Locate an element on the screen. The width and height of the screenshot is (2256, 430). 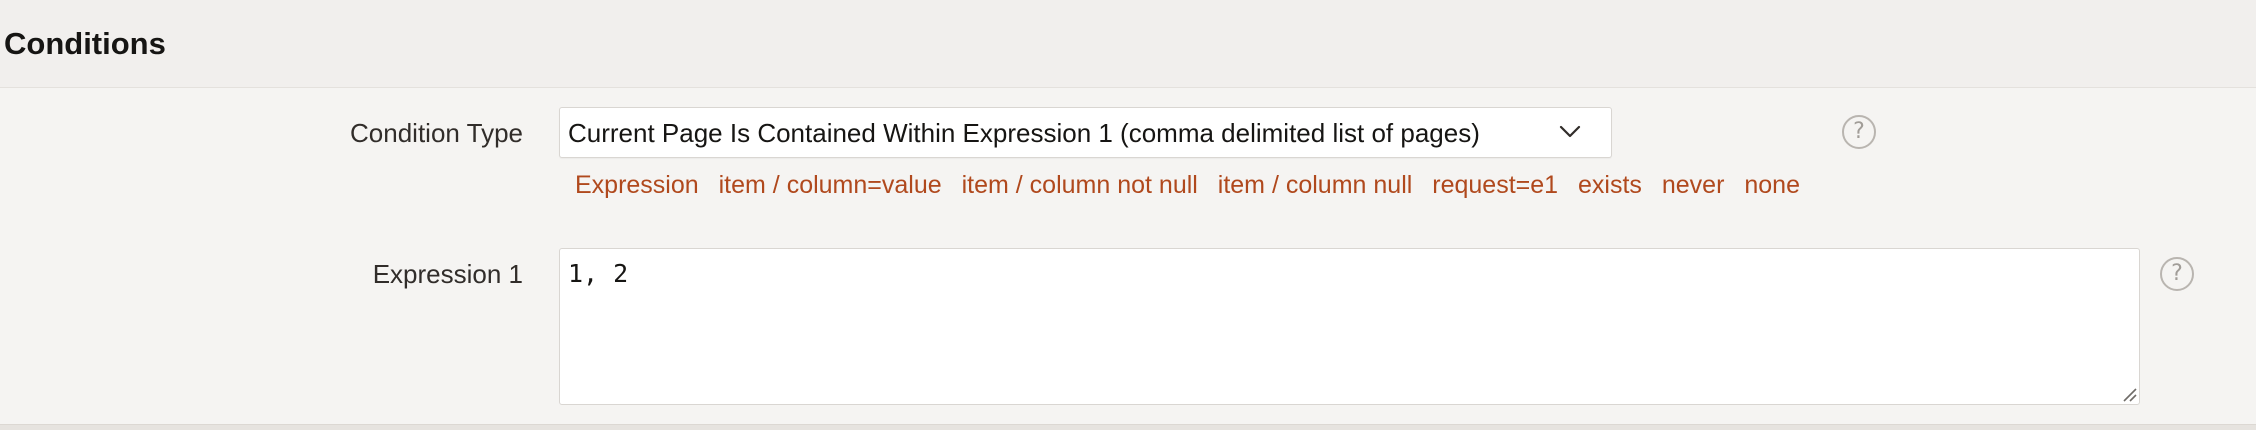
expression1-value: 1, 2 is located at coordinates (598, 273).